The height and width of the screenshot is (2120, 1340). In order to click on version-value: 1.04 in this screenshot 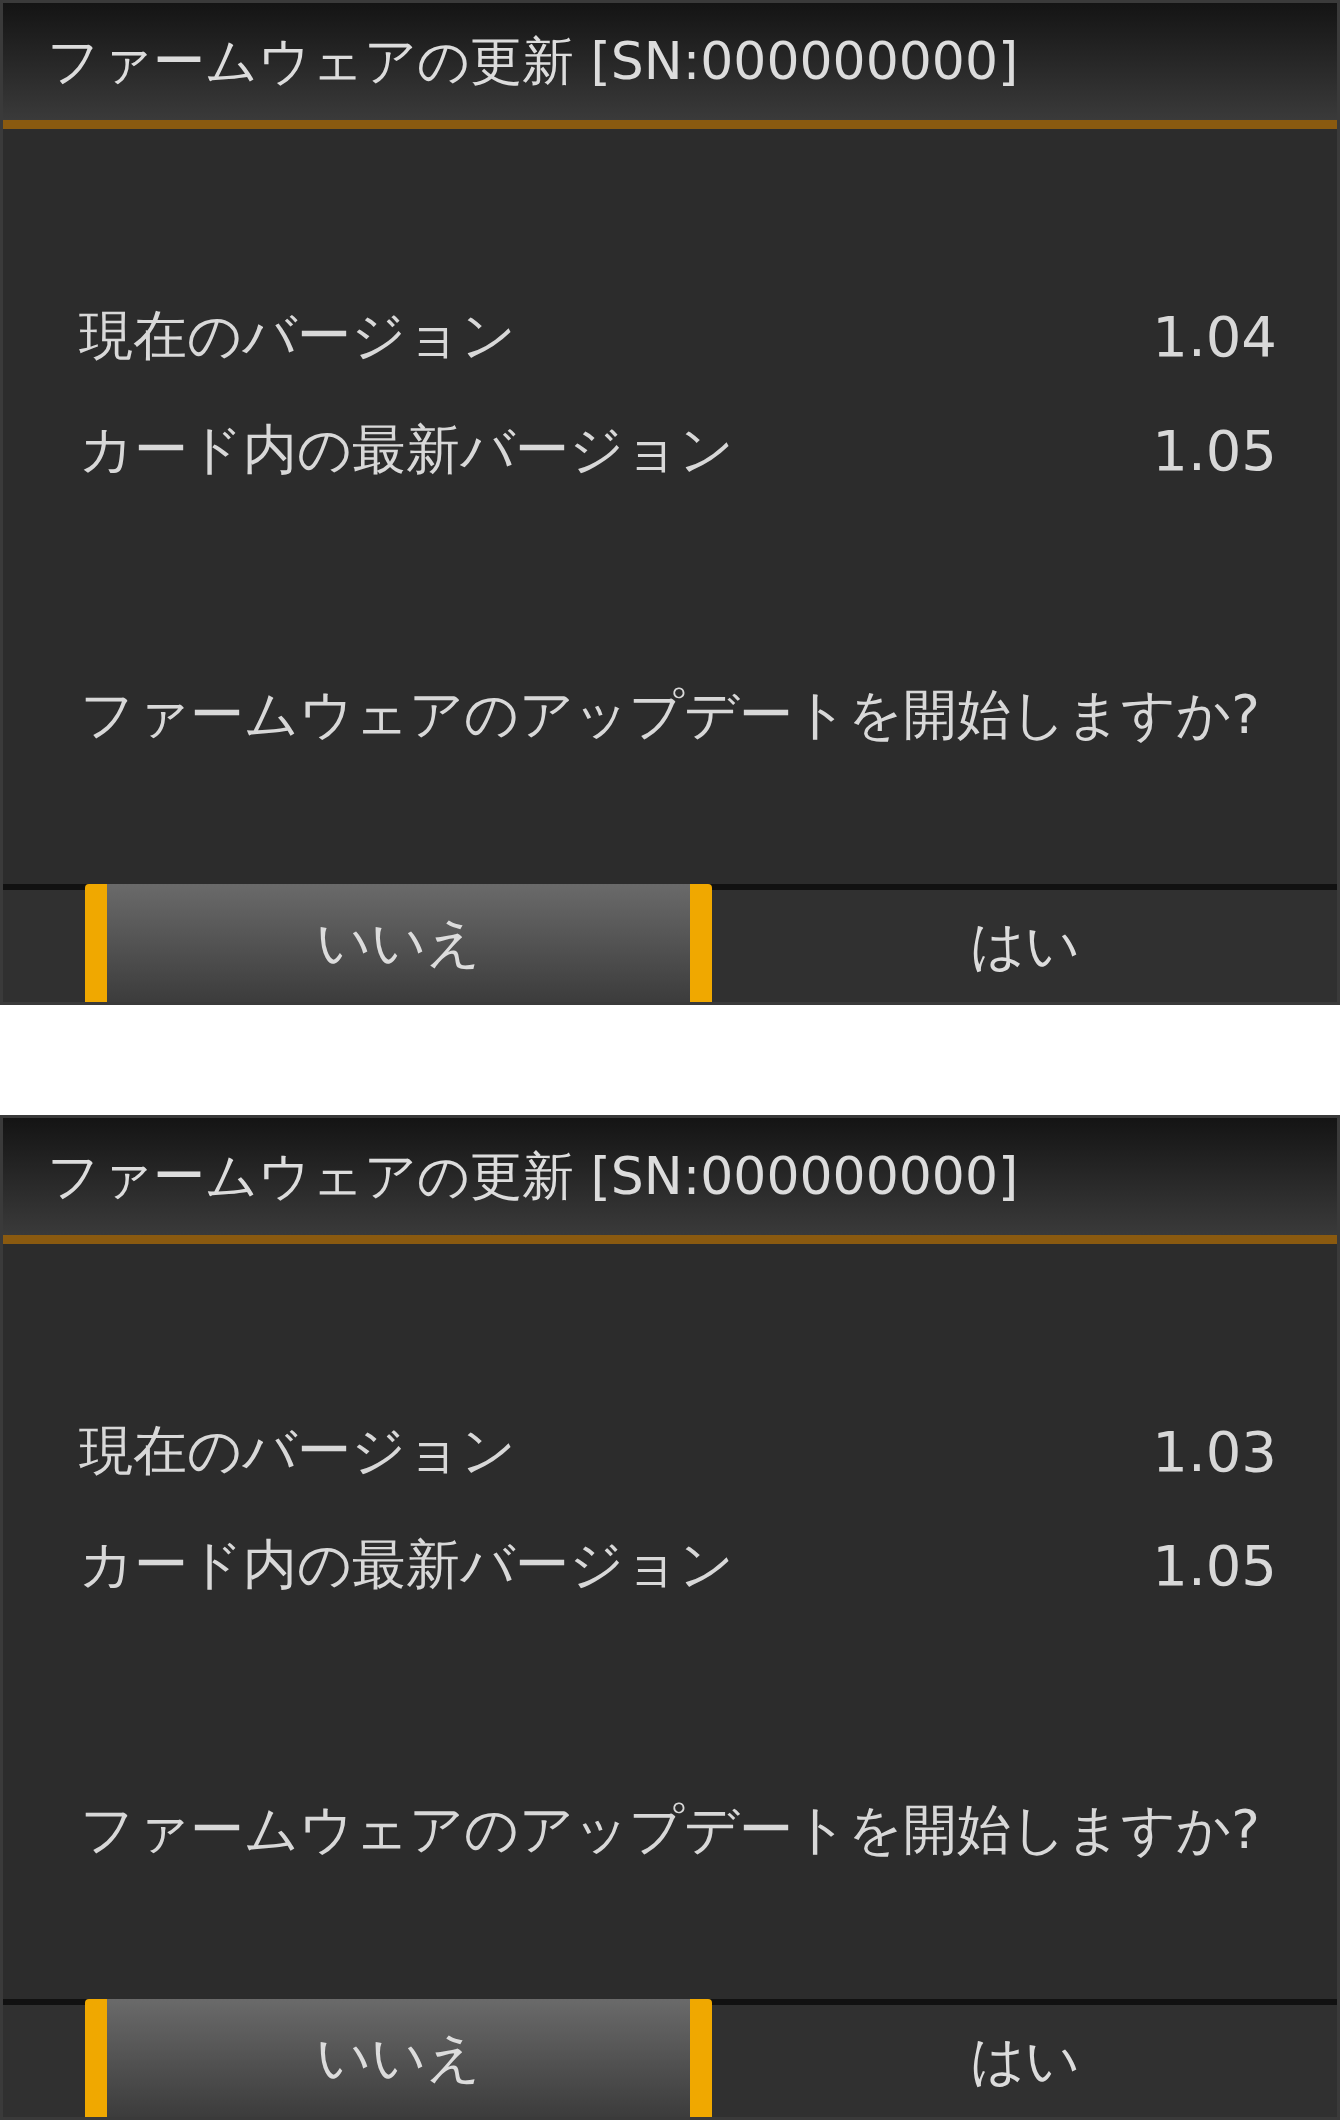, I will do `click(1214, 336)`.